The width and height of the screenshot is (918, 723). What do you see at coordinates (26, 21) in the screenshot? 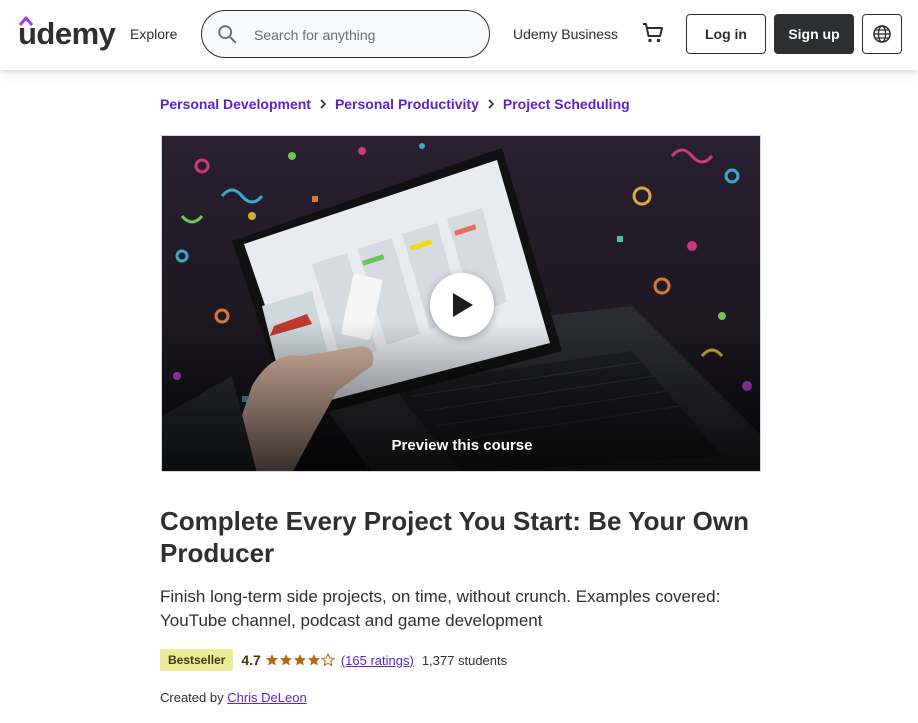
I see `logo-mark-icon` at bounding box center [26, 21].